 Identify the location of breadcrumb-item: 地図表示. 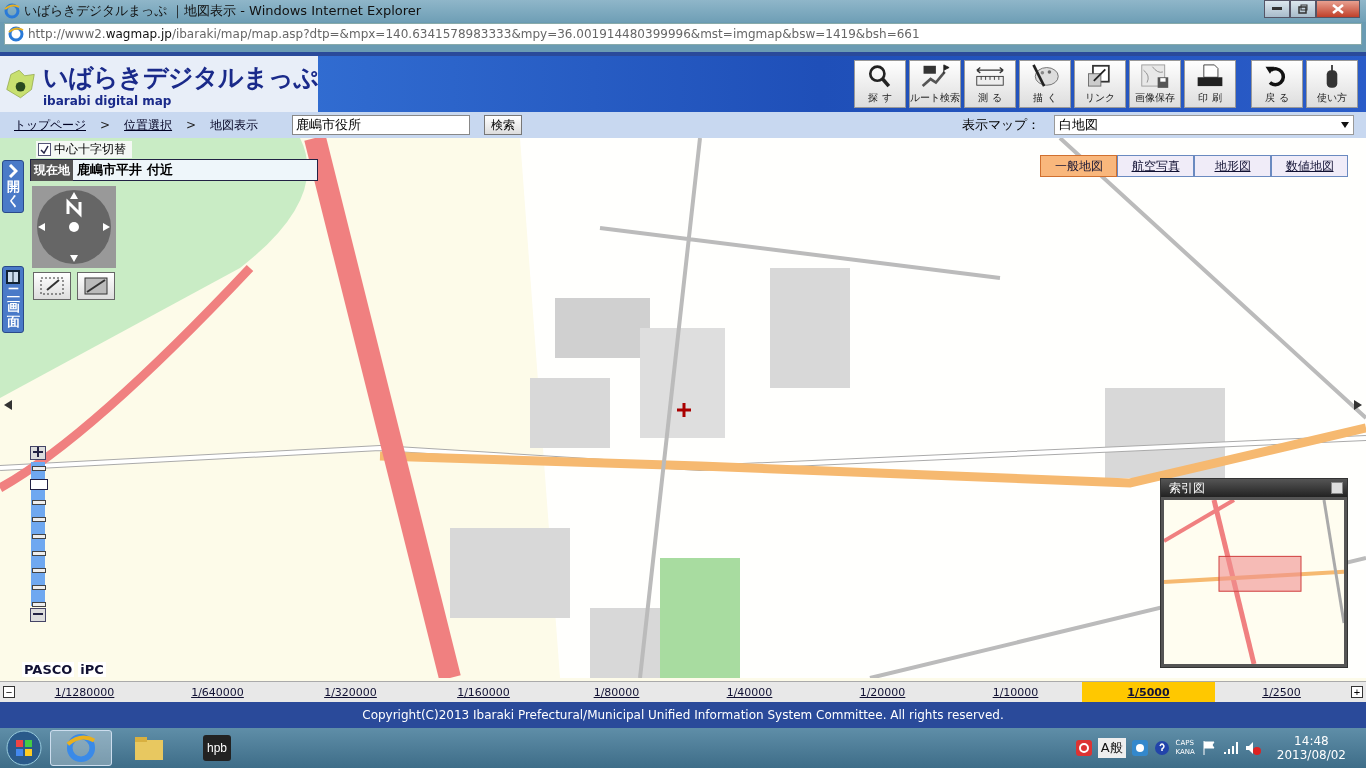
(234, 125).